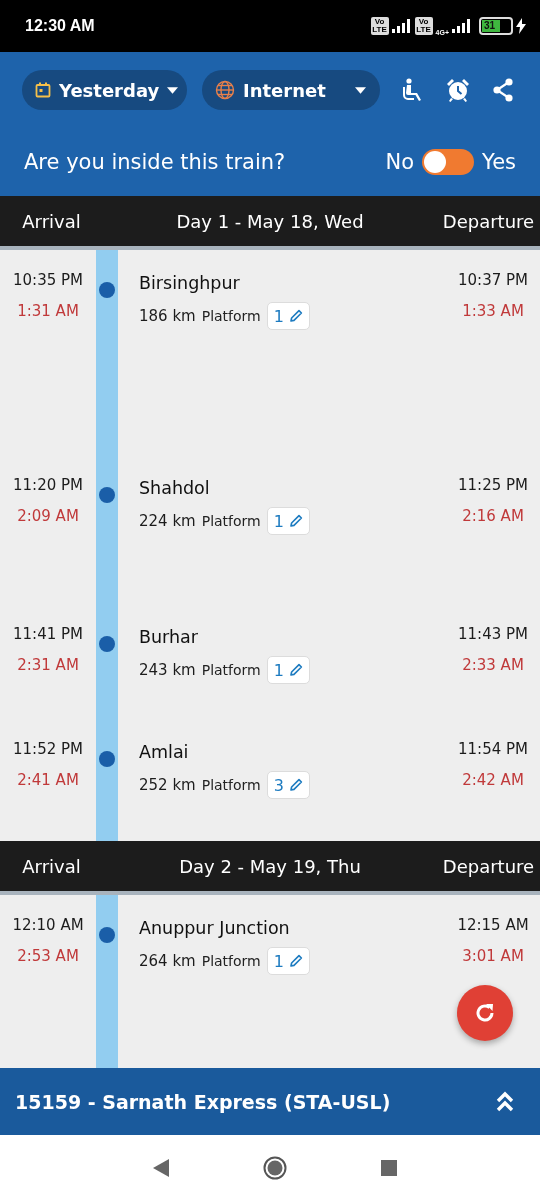  Describe the element at coordinates (167, 670) in the screenshot. I see `distance: 243 km` at that location.